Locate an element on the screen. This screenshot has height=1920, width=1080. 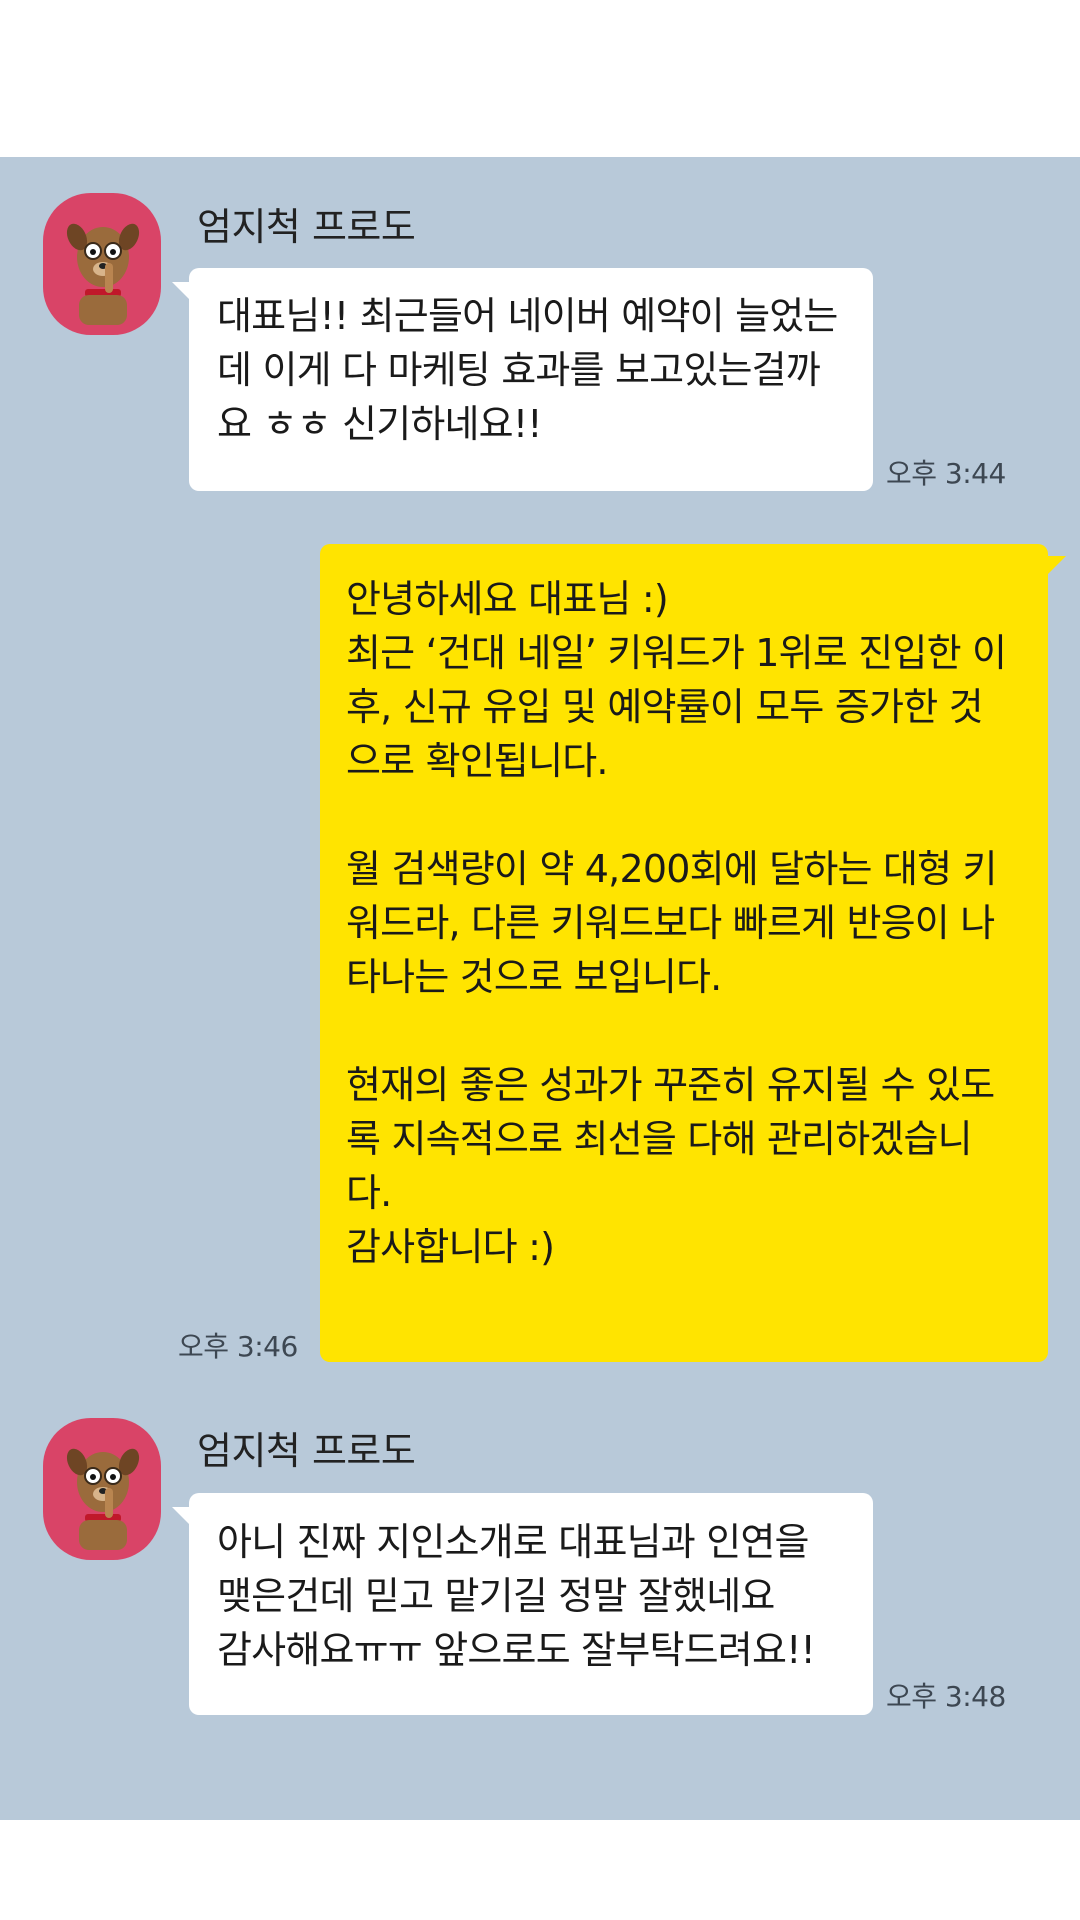
message-text: 록 지속적으로 최선을 다해 관리하겠습니 is located at coordinates (659, 1139).